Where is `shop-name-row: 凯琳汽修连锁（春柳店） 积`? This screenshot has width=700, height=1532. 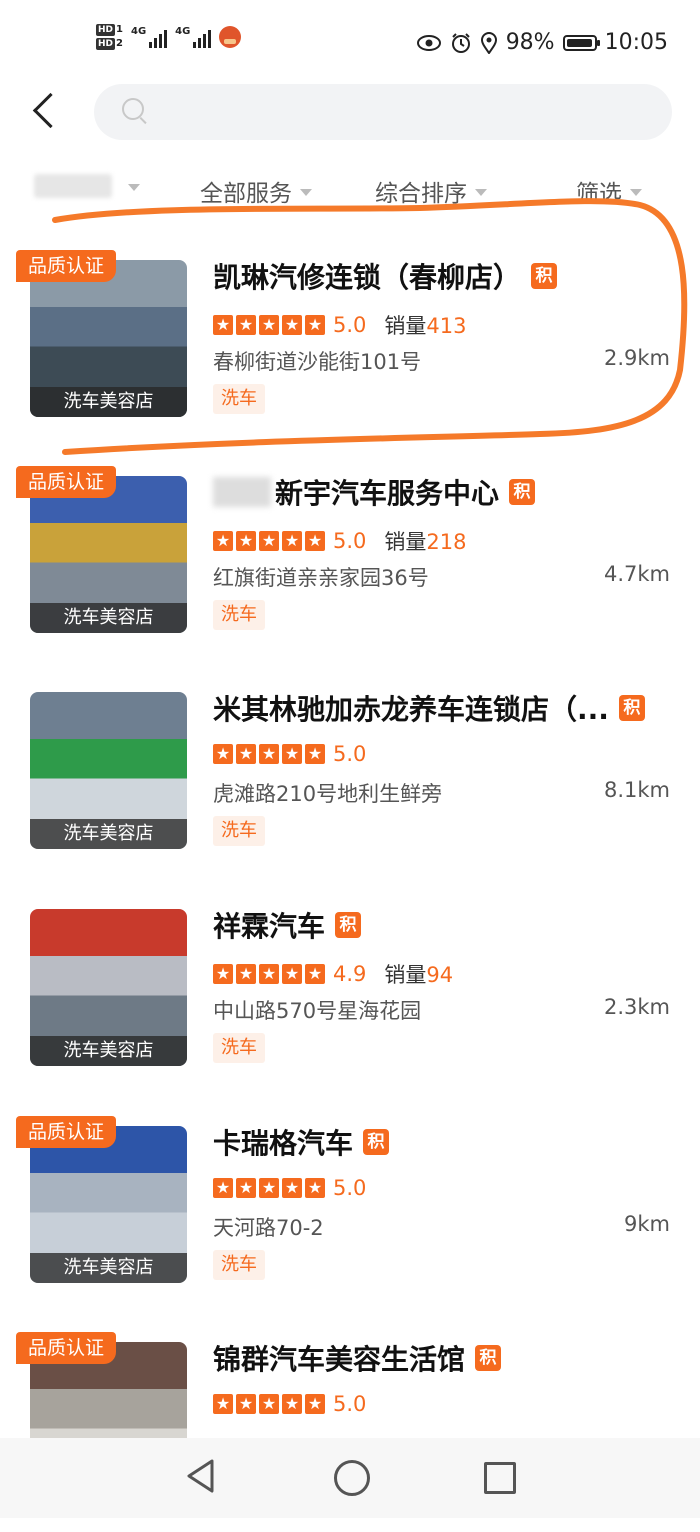 shop-name-row: 凯琳汽修连锁（春柳店） 积 is located at coordinates (385, 276).